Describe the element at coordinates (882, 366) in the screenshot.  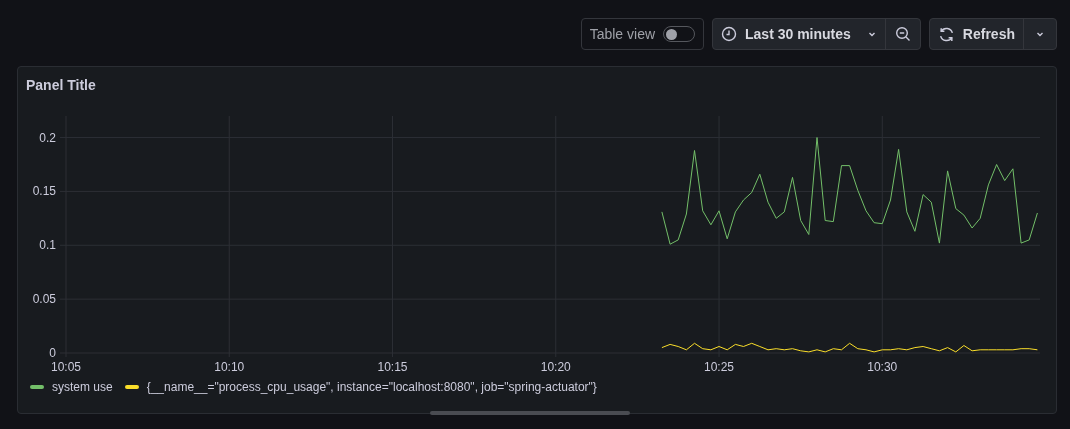
I see `x-axis-label: 10:30` at that location.